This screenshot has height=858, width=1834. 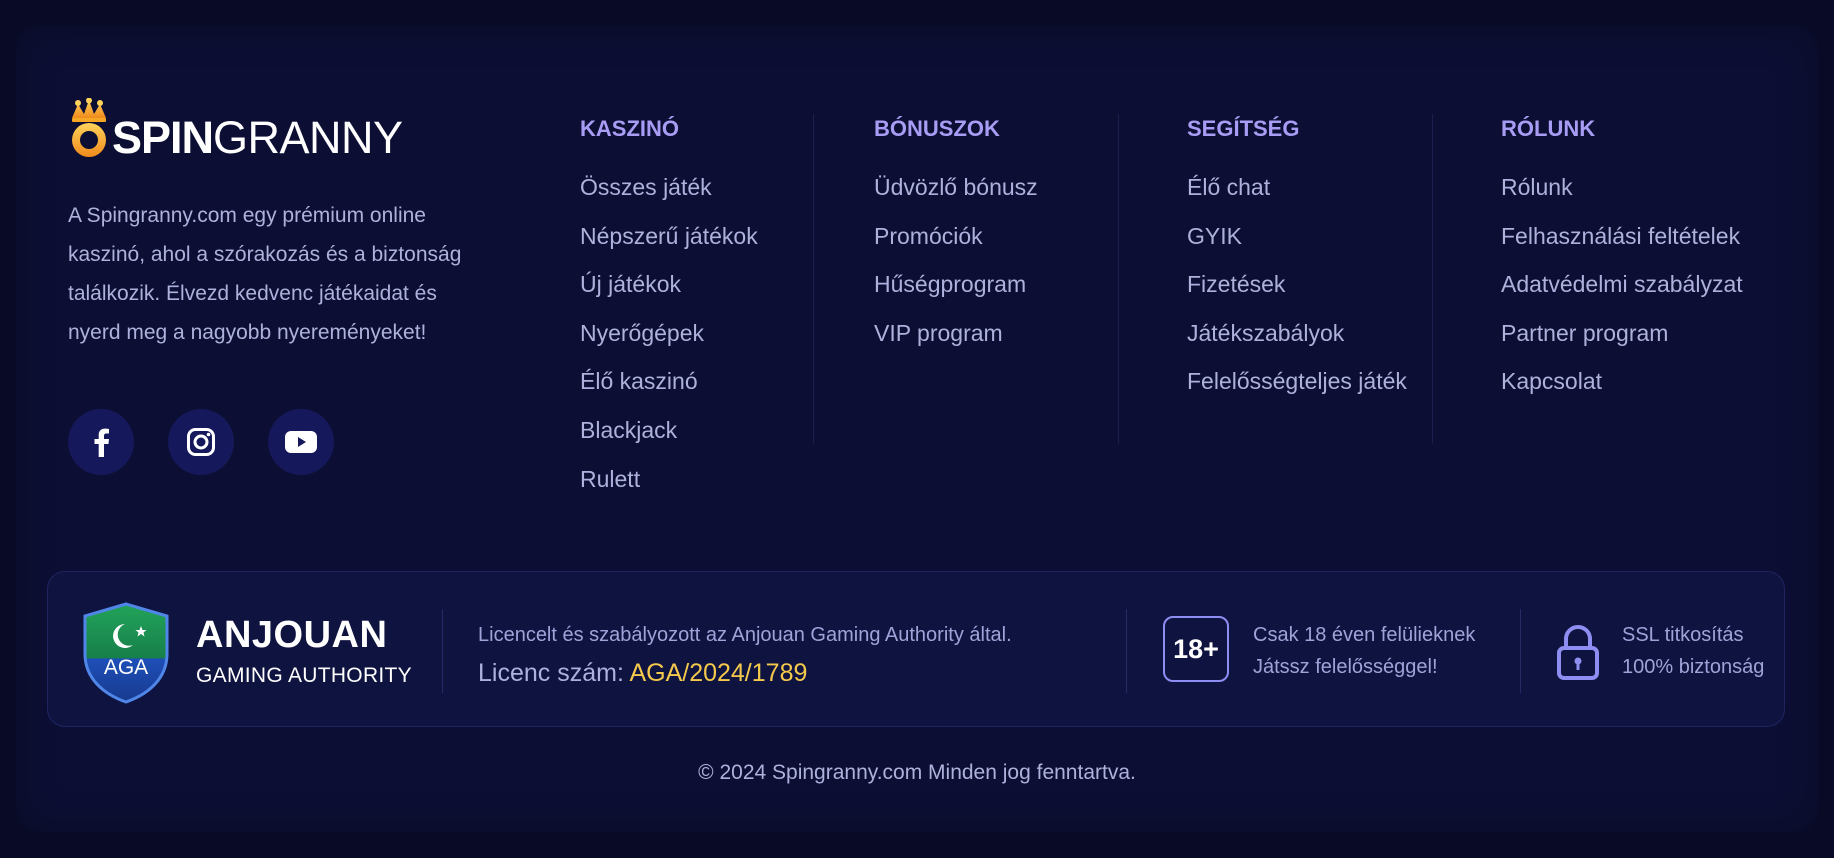 I want to click on facebook-button, so click(x=101, y=442).